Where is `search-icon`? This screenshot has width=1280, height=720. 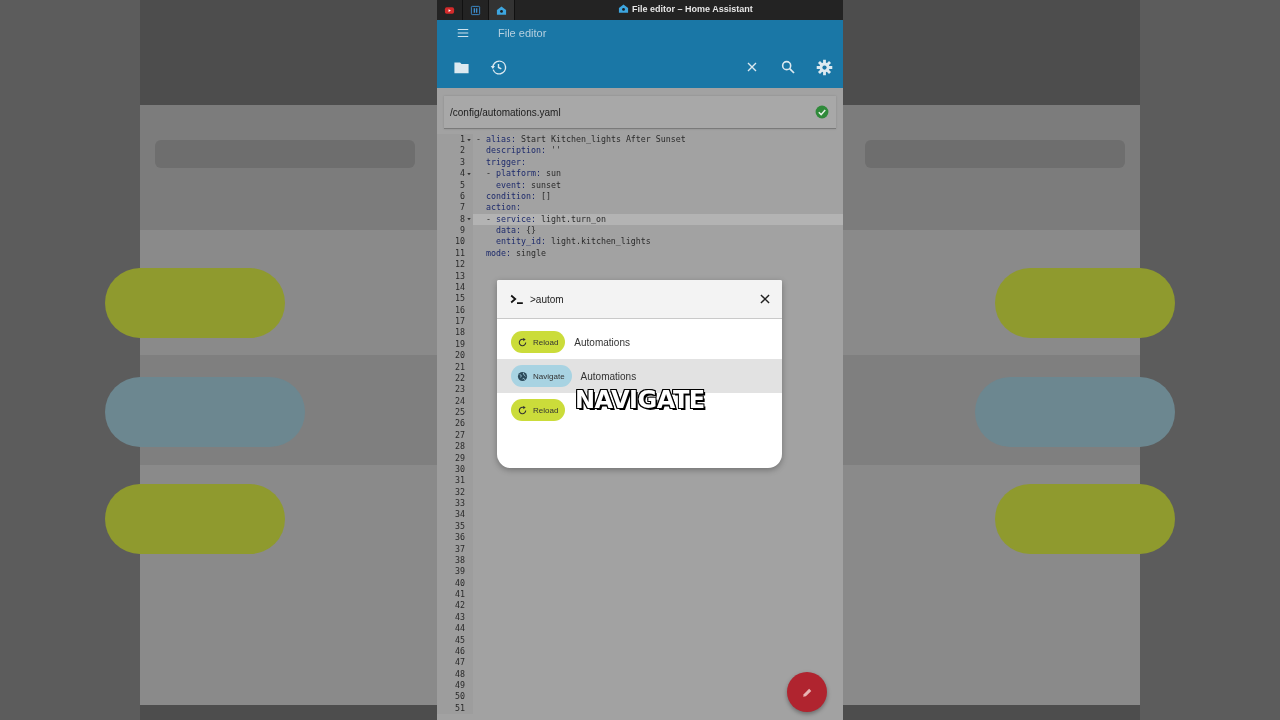 search-icon is located at coordinates (788, 67).